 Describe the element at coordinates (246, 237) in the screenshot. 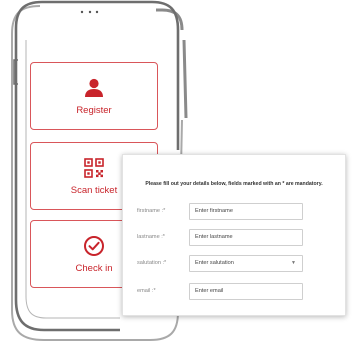

I see `lastname-input: Enter lastname` at that location.